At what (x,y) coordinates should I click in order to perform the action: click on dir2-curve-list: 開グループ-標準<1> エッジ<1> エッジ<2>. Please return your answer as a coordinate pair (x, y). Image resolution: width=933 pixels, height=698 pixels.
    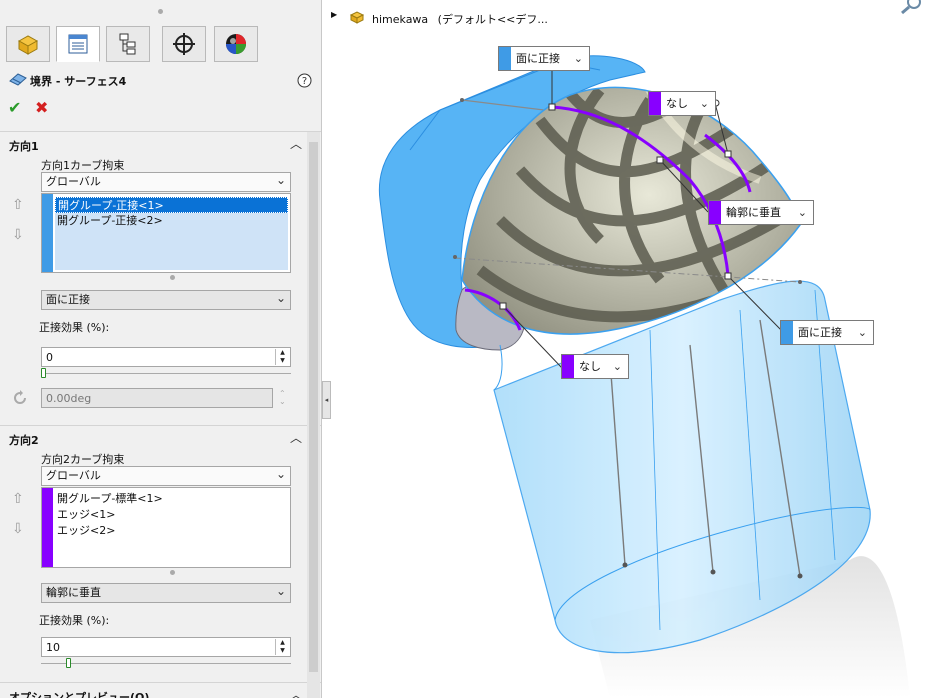
    Looking at the image, I should click on (166, 527).